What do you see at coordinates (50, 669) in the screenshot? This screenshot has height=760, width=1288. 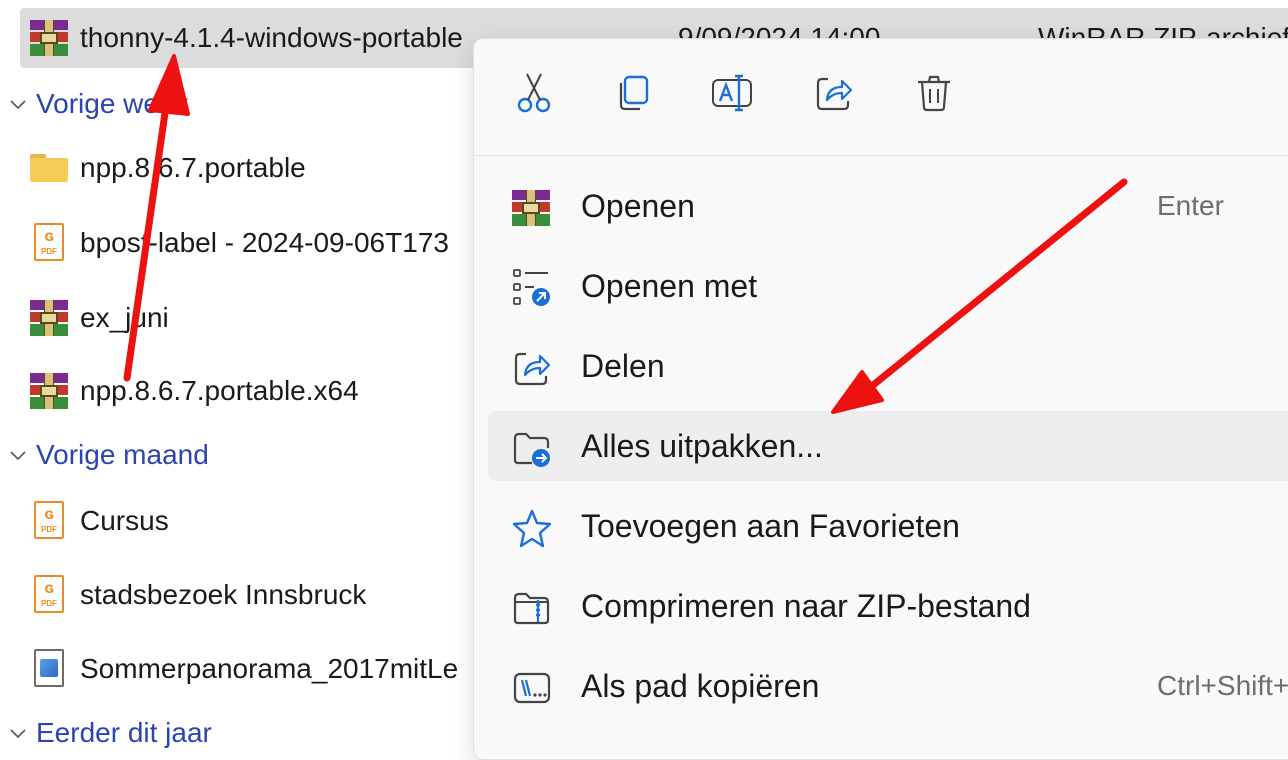 I see `image-icon` at bounding box center [50, 669].